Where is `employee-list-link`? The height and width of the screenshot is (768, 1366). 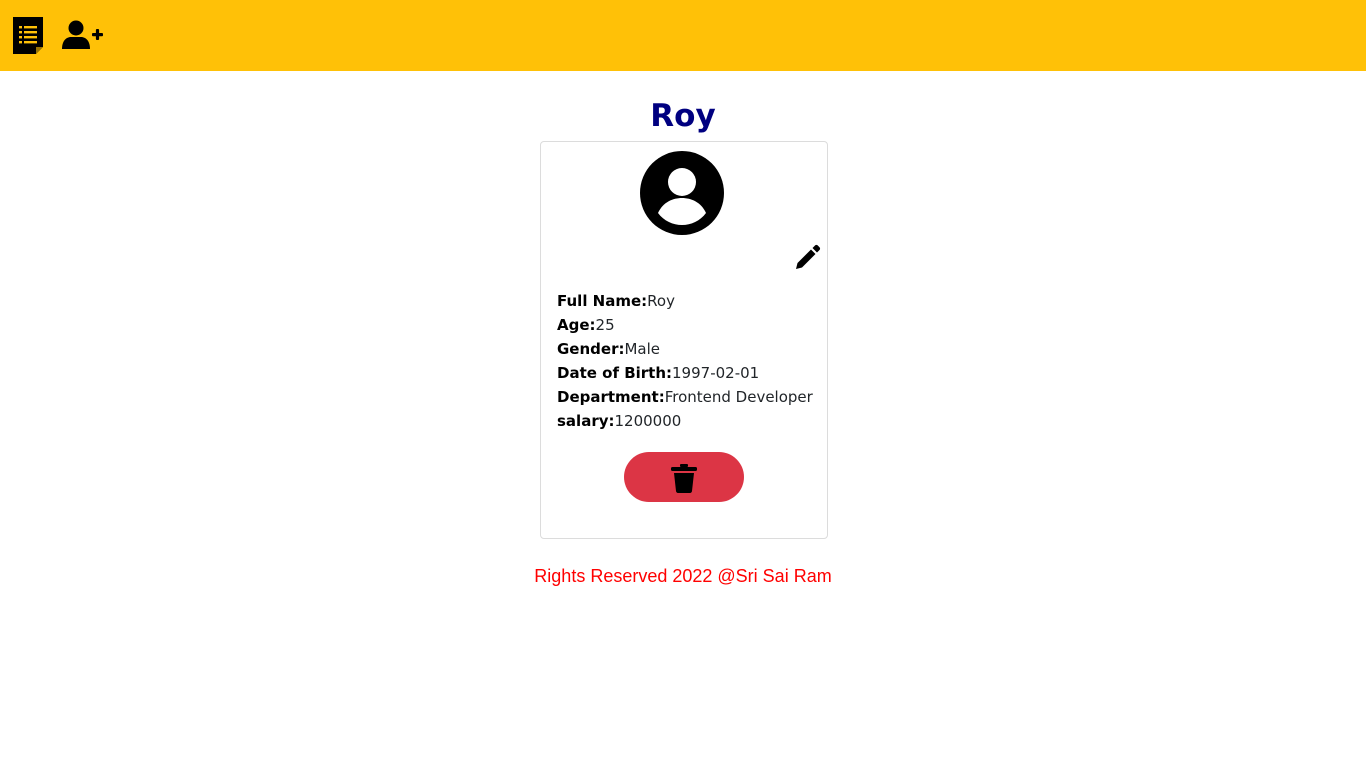 employee-list-link is located at coordinates (28, 35).